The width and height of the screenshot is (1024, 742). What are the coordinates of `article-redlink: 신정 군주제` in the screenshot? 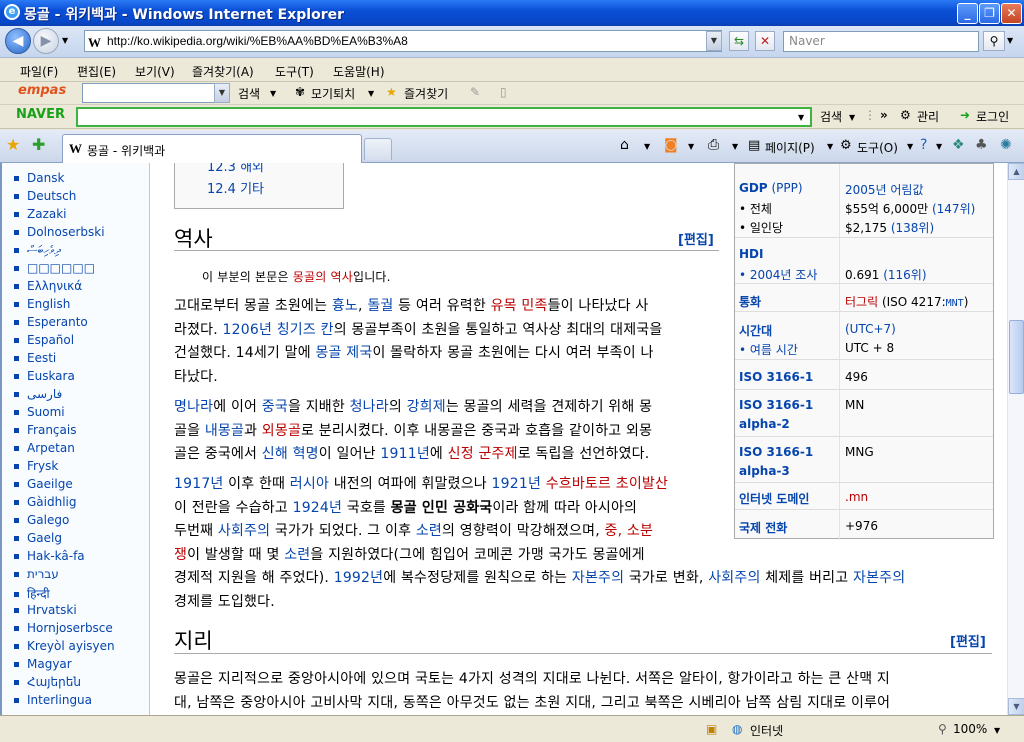 It's located at (483, 454).